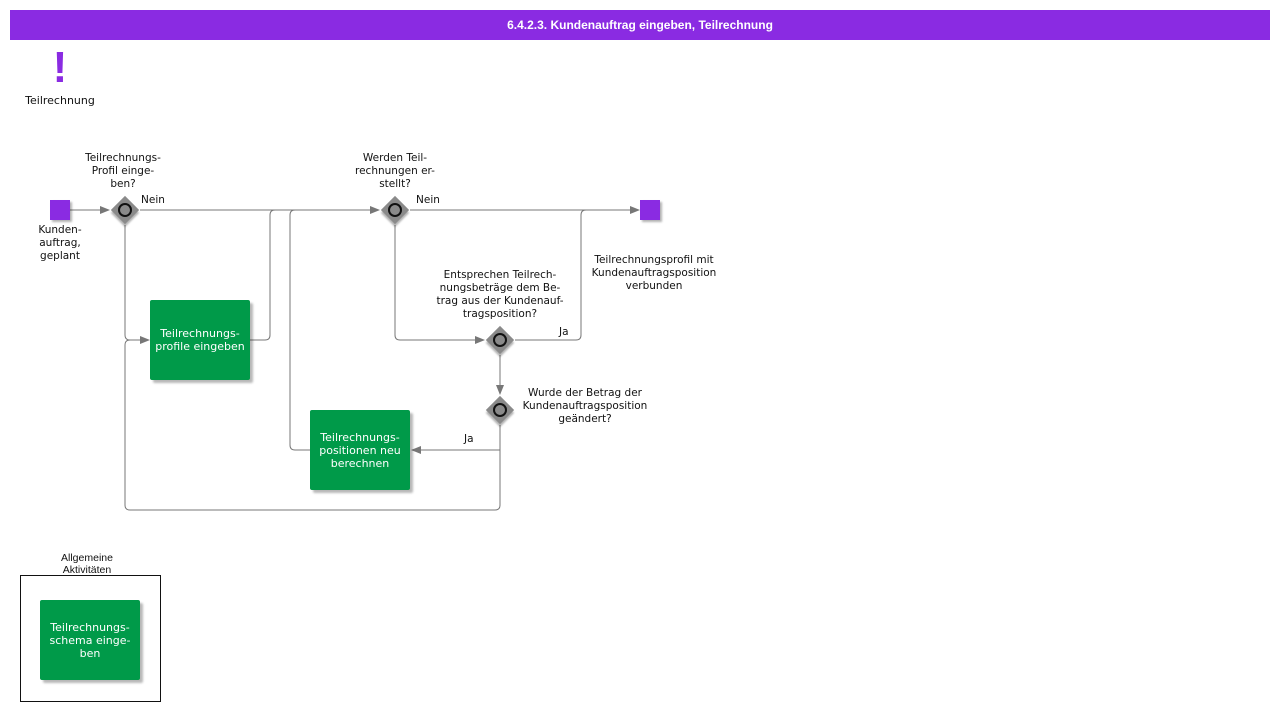 This screenshot has height=710, width=1280. I want to click on gateway-amounts-match-decision, so click(500, 340).